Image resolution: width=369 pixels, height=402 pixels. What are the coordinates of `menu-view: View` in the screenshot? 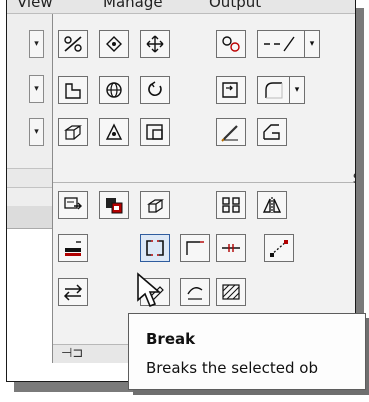 It's located at (35, 5).